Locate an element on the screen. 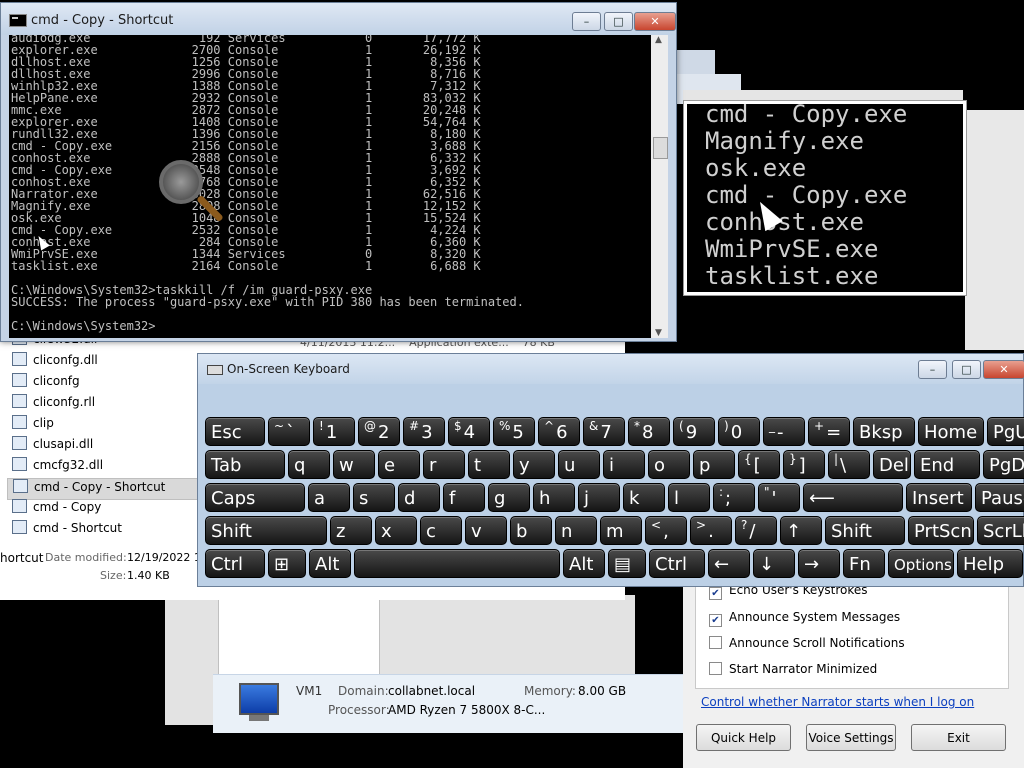 The width and height of the screenshot is (1024, 768). key-4-0: Ctrl is located at coordinates (235, 563).